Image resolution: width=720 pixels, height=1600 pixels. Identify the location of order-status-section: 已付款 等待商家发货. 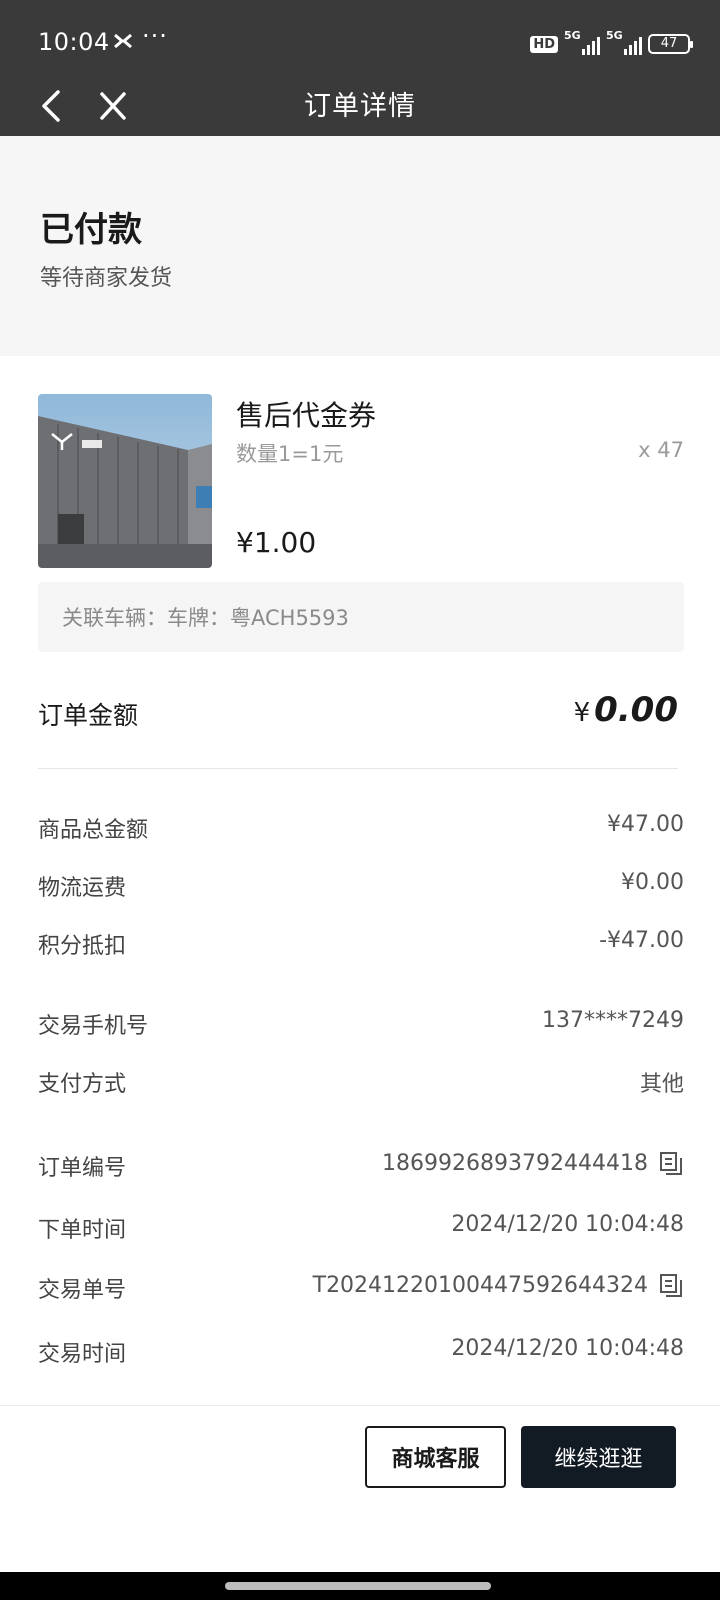
(360, 246).